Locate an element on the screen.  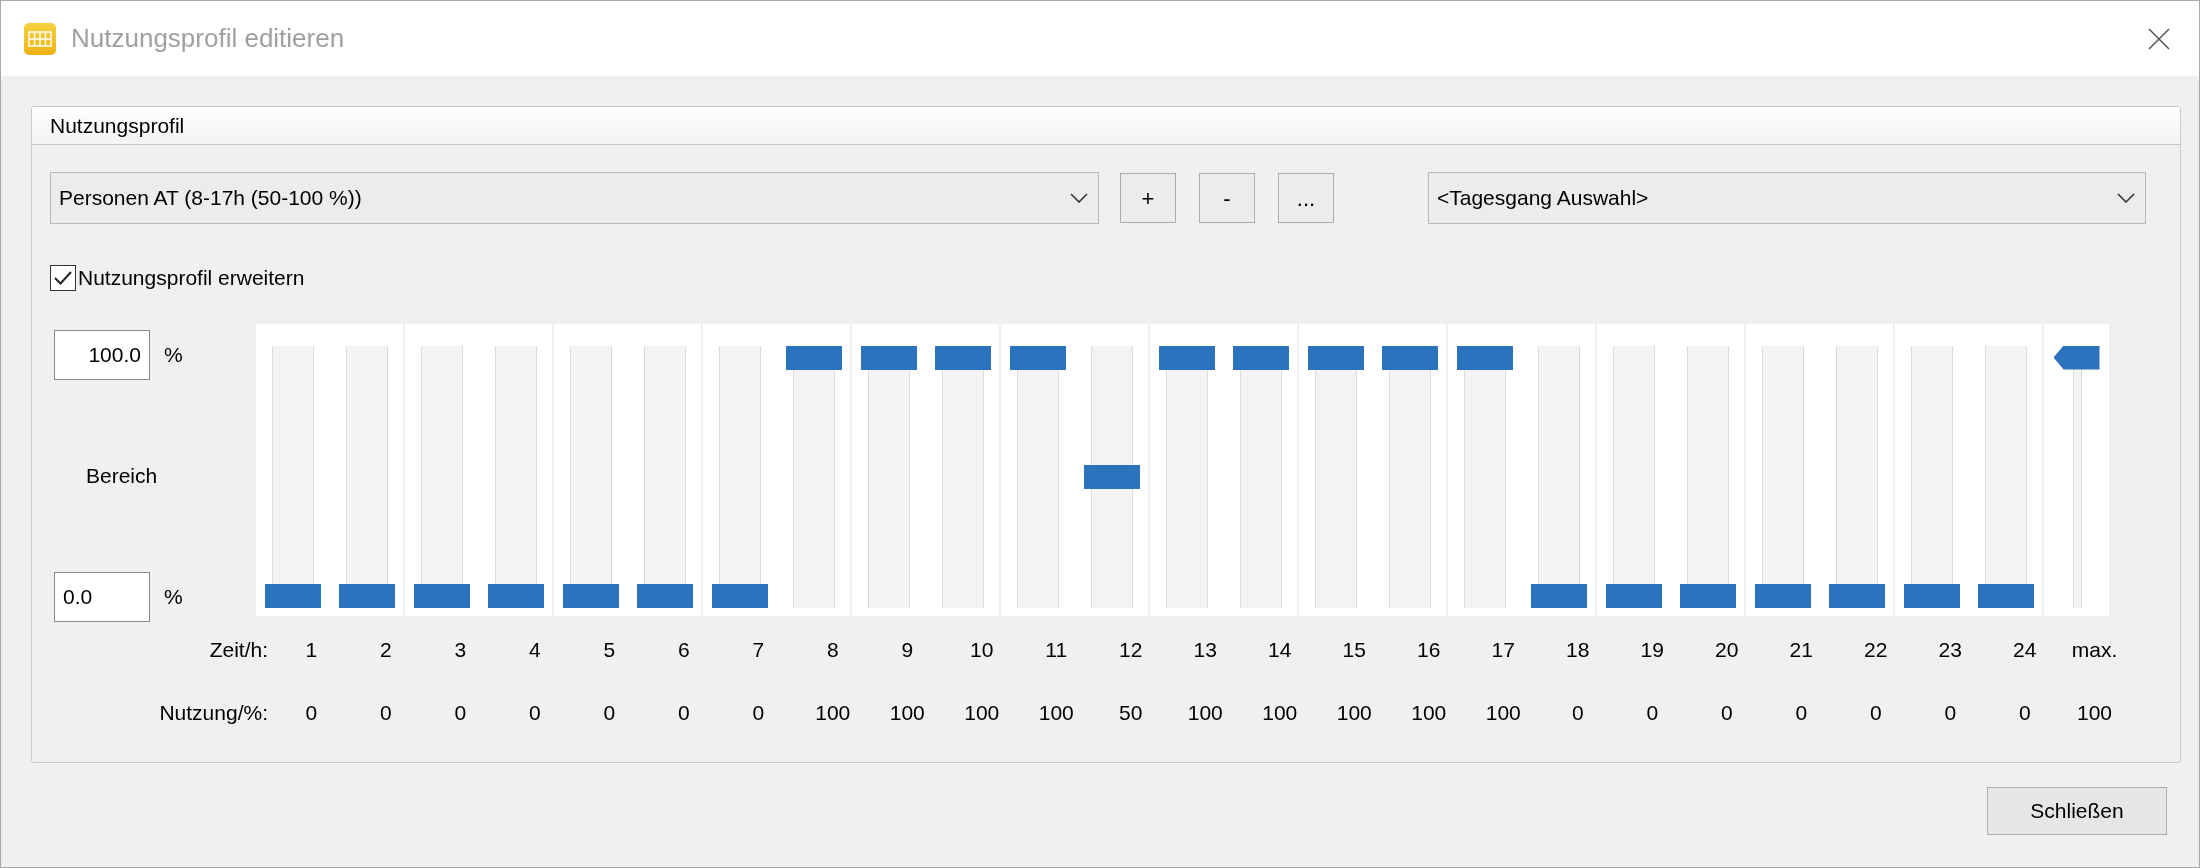
row-label: Zeit/h: is located at coordinates (238, 649).